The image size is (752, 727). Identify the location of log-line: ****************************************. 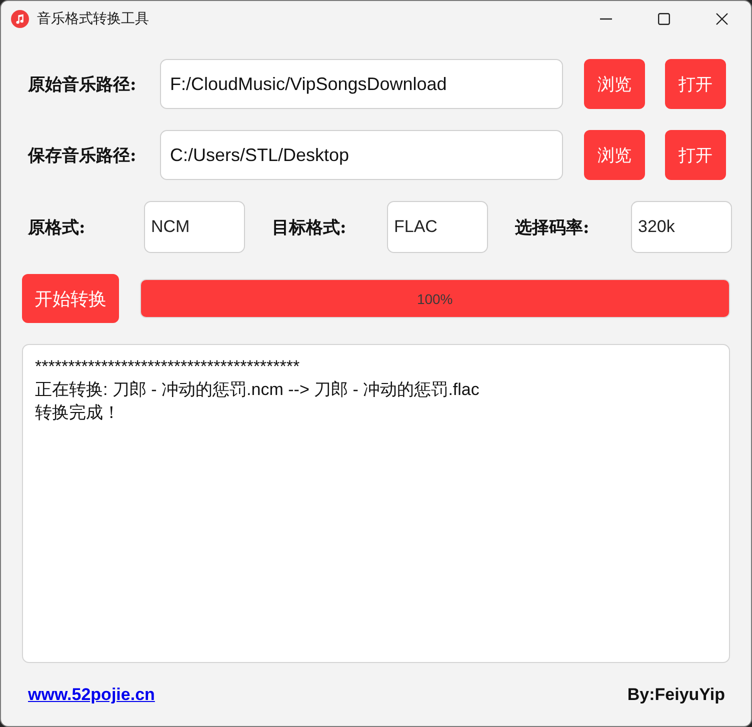
(167, 367).